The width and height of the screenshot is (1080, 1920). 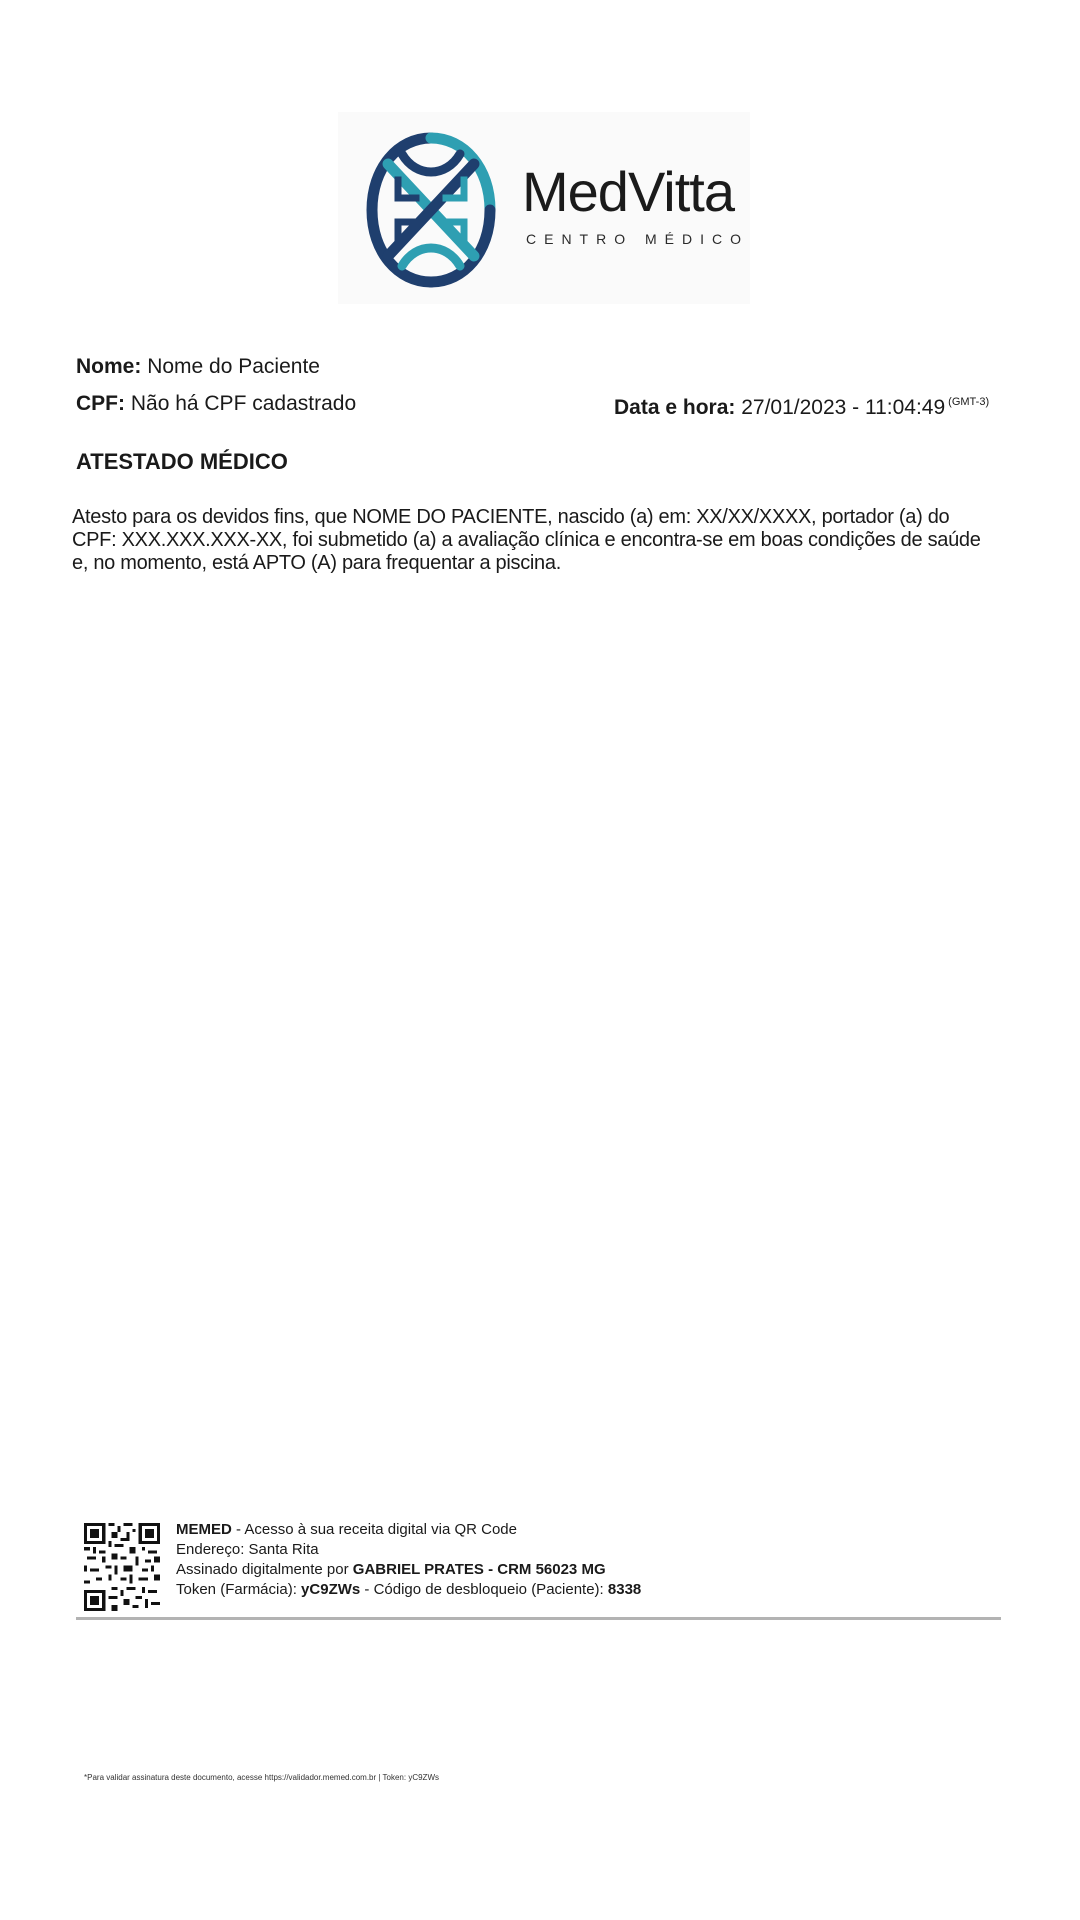 I want to click on clinic-name: MedVitta, so click(x=628, y=191).